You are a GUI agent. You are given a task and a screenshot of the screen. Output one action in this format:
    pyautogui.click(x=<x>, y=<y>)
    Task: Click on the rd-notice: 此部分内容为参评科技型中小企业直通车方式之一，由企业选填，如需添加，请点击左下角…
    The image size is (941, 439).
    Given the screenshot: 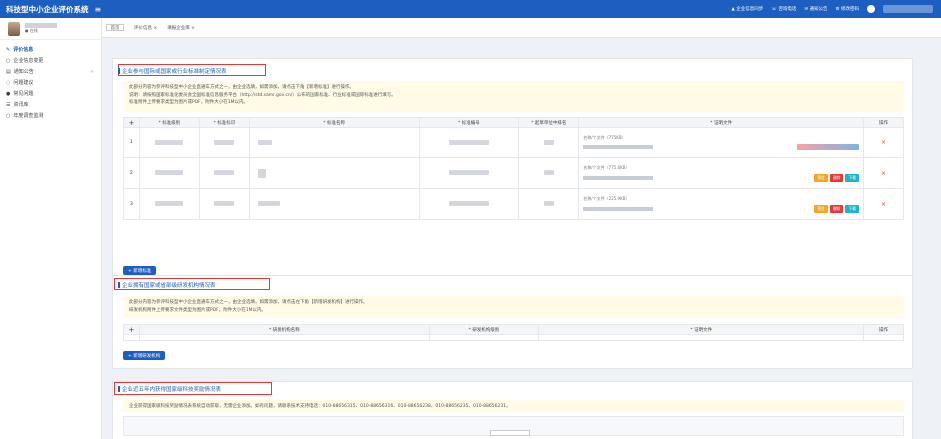 What is the action you would take?
    pyautogui.click(x=513, y=307)
    